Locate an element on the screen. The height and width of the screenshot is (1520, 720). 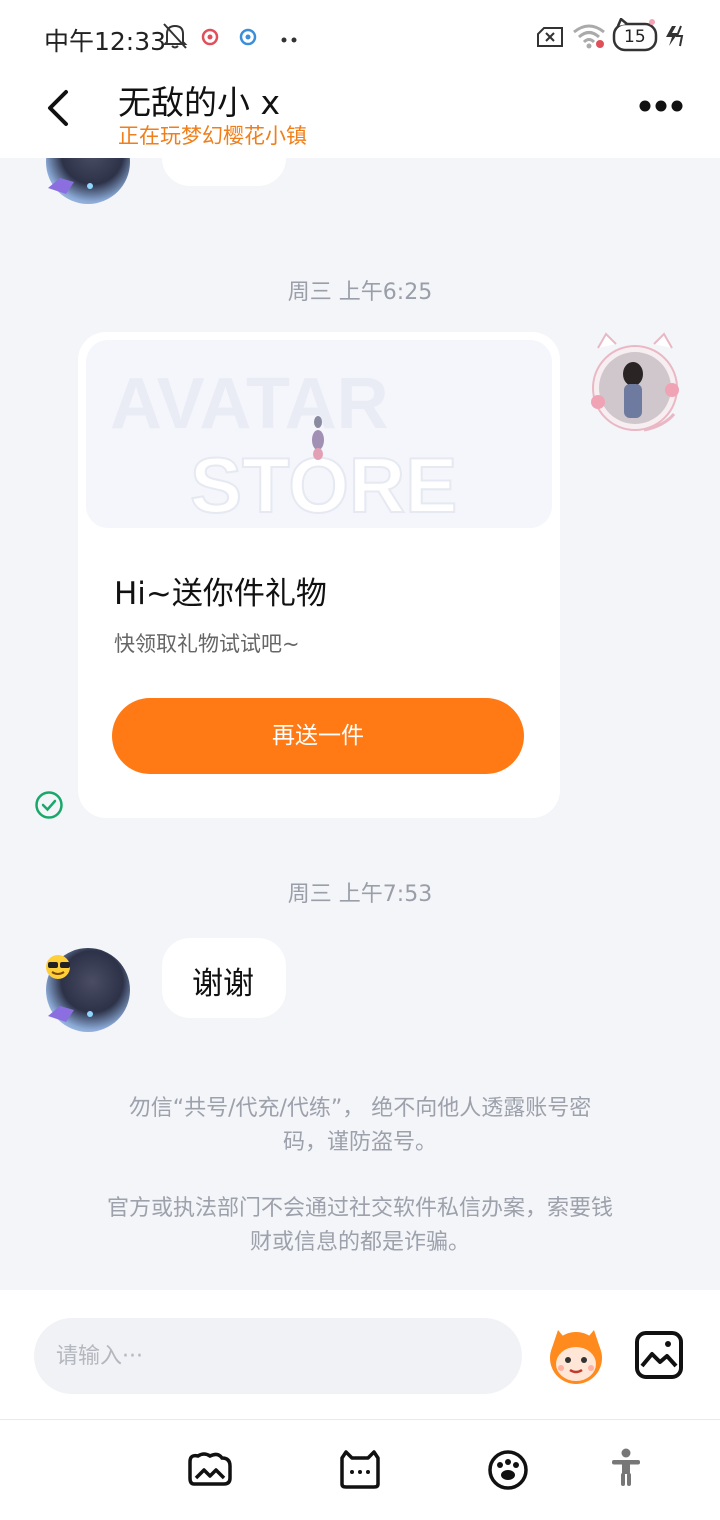
banner-text-store: STORE is located at coordinates (323, 484).